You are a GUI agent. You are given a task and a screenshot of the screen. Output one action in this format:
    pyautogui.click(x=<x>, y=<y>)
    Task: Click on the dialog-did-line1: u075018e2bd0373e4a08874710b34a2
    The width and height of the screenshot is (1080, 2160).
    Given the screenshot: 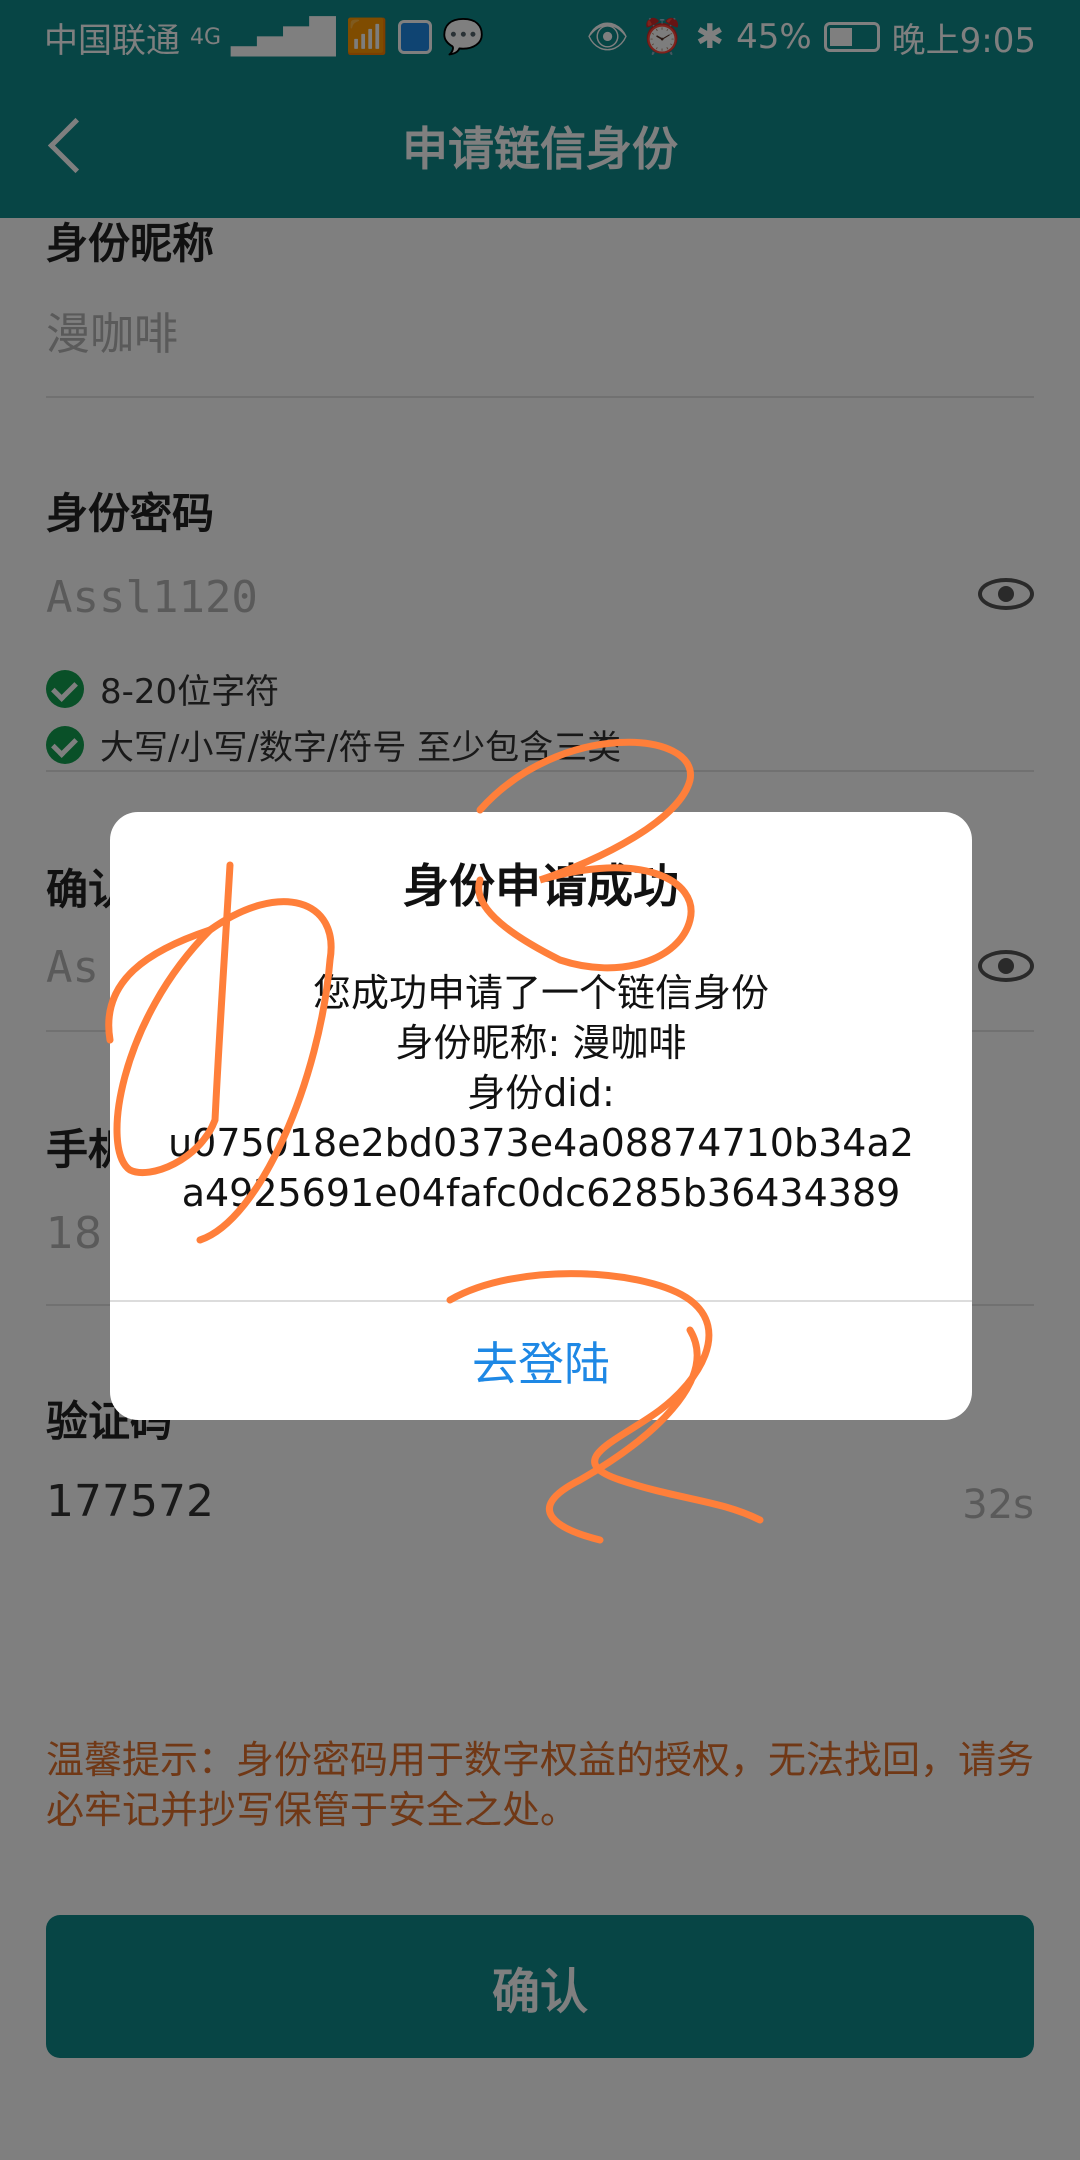 What is the action you would take?
    pyautogui.click(x=541, y=1143)
    